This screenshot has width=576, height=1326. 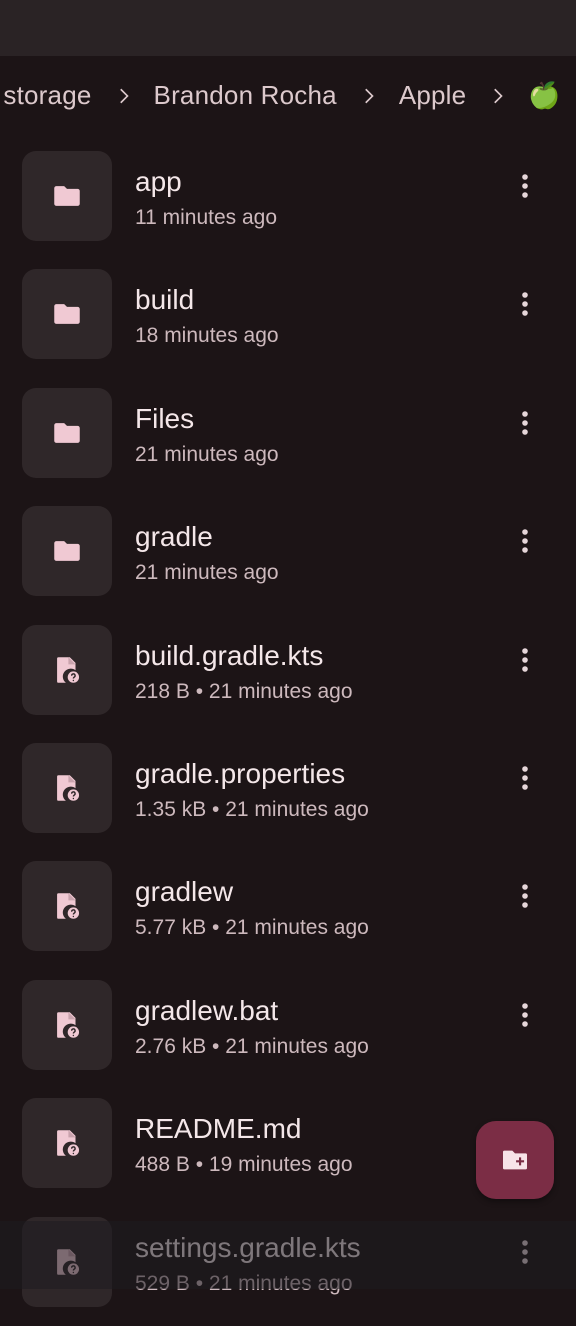 I want to click on breadcrumb-item-user: Brandon Rocha, so click(x=245, y=95).